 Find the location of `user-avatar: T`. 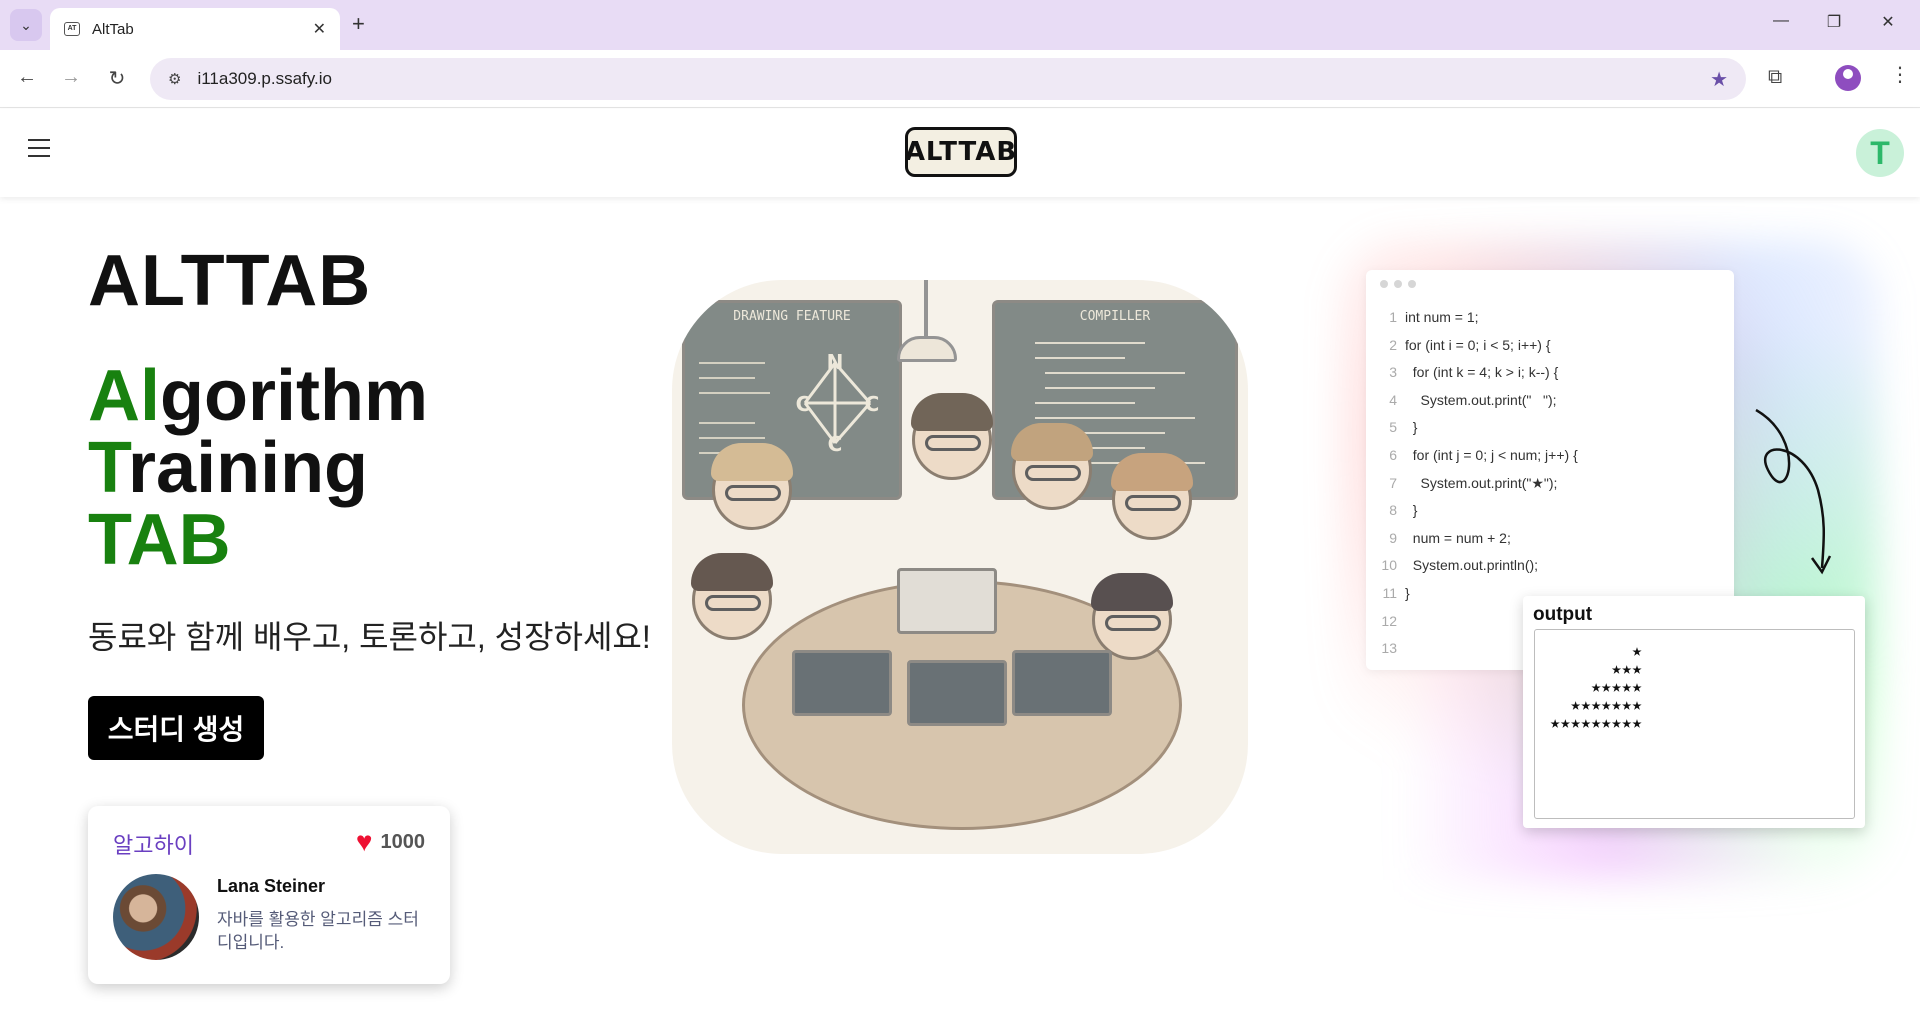

user-avatar: T is located at coordinates (1880, 153).